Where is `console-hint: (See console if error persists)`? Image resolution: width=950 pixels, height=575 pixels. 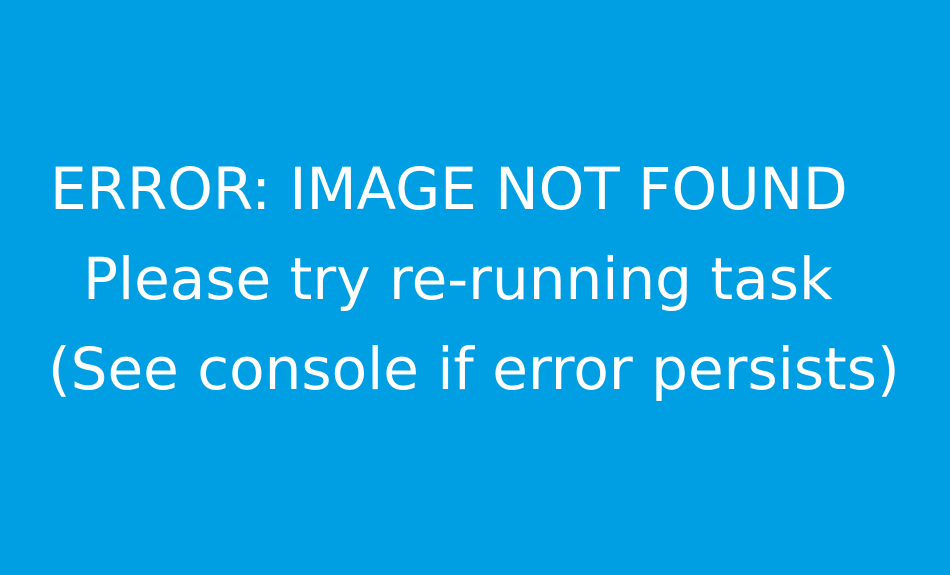
console-hint: (See console if error persists) is located at coordinates (474, 369).